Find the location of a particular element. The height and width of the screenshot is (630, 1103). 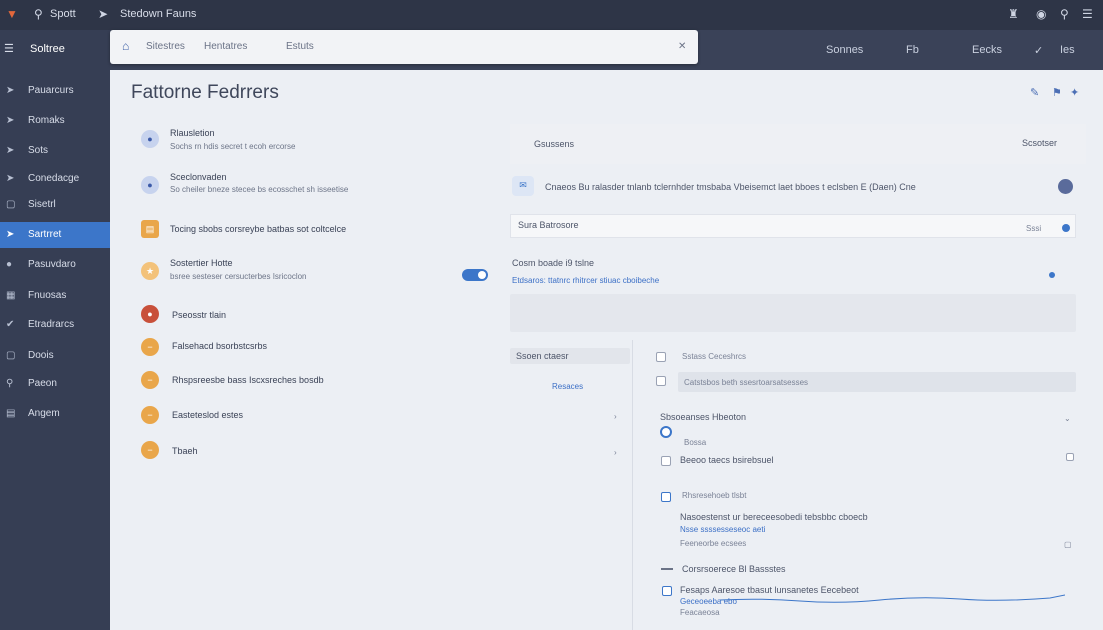

mail-icon: ✉ is located at coordinates (523, 186).